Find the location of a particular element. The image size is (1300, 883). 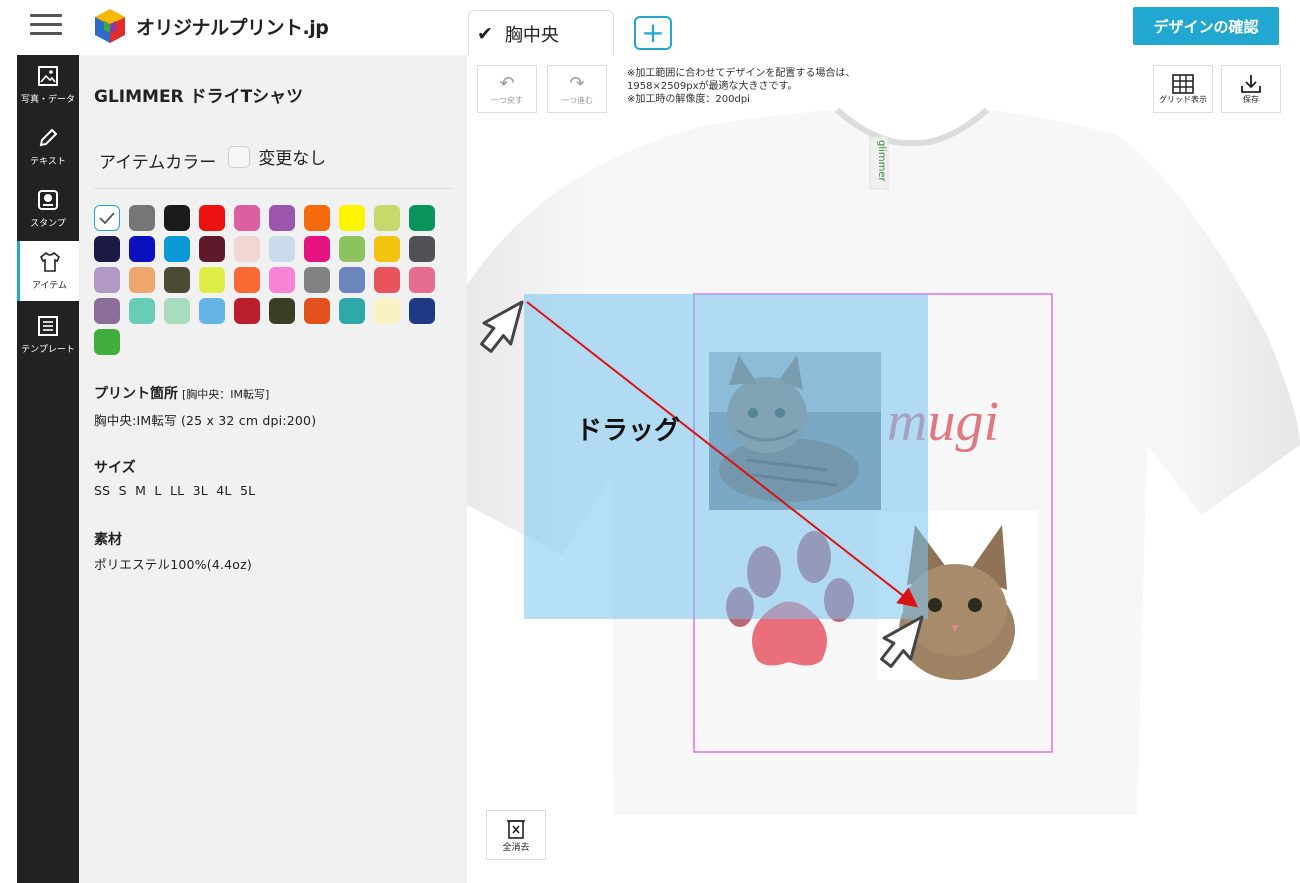

rail-label: テンプレート is located at coordinates (48, 350).